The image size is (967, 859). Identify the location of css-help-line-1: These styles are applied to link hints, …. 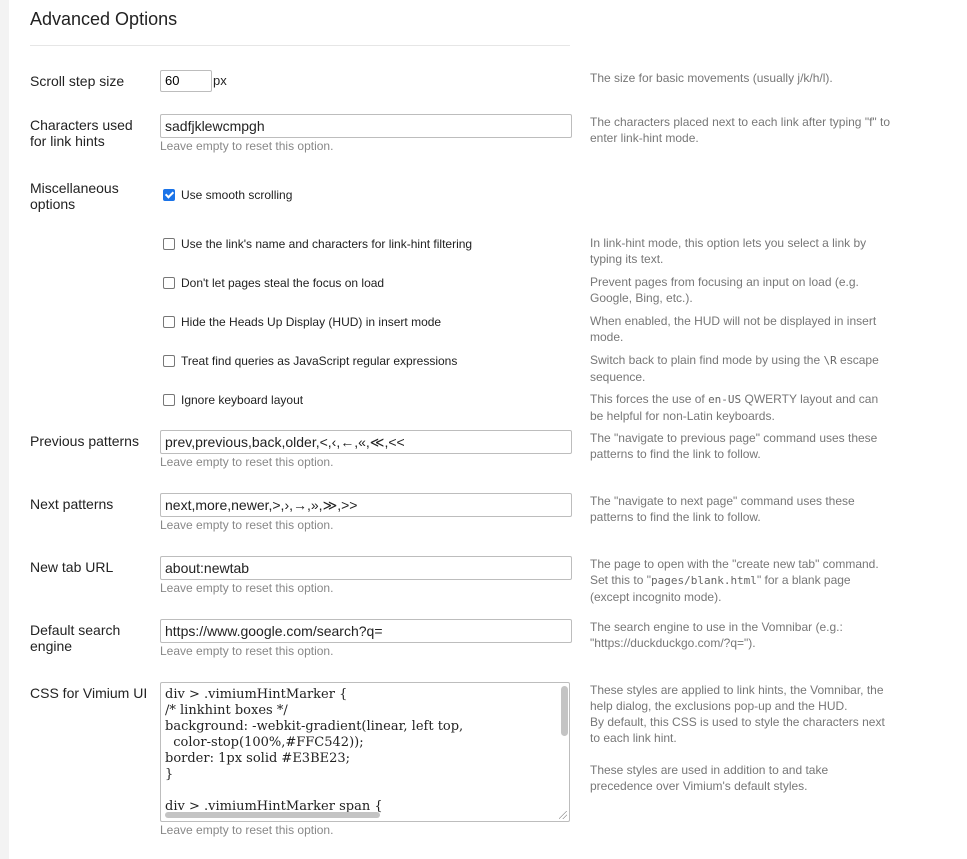
(737, 698).